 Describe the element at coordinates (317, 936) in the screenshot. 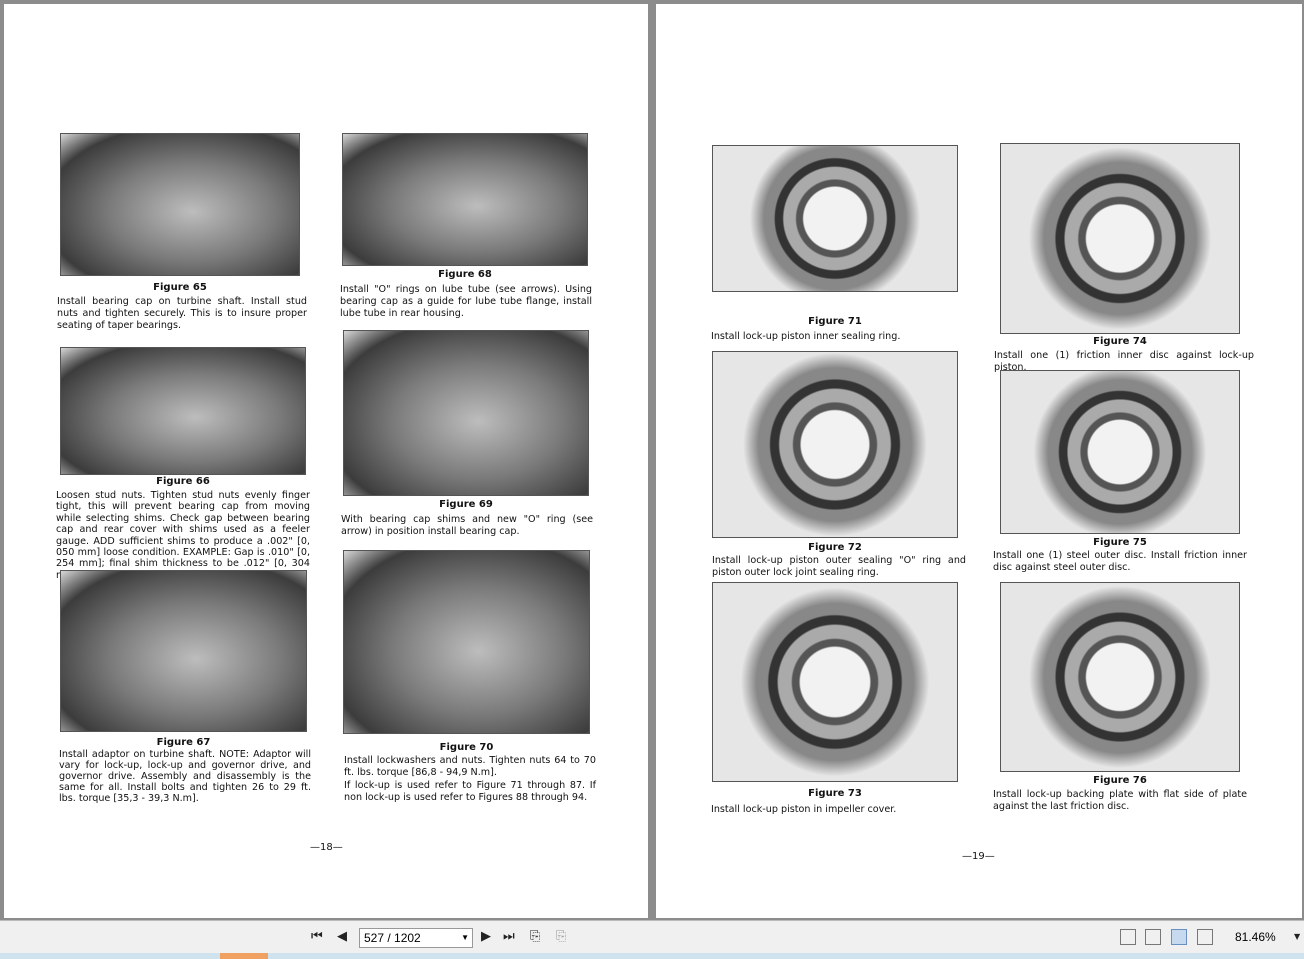

I see `first-page-icon: ⏮` at that location.